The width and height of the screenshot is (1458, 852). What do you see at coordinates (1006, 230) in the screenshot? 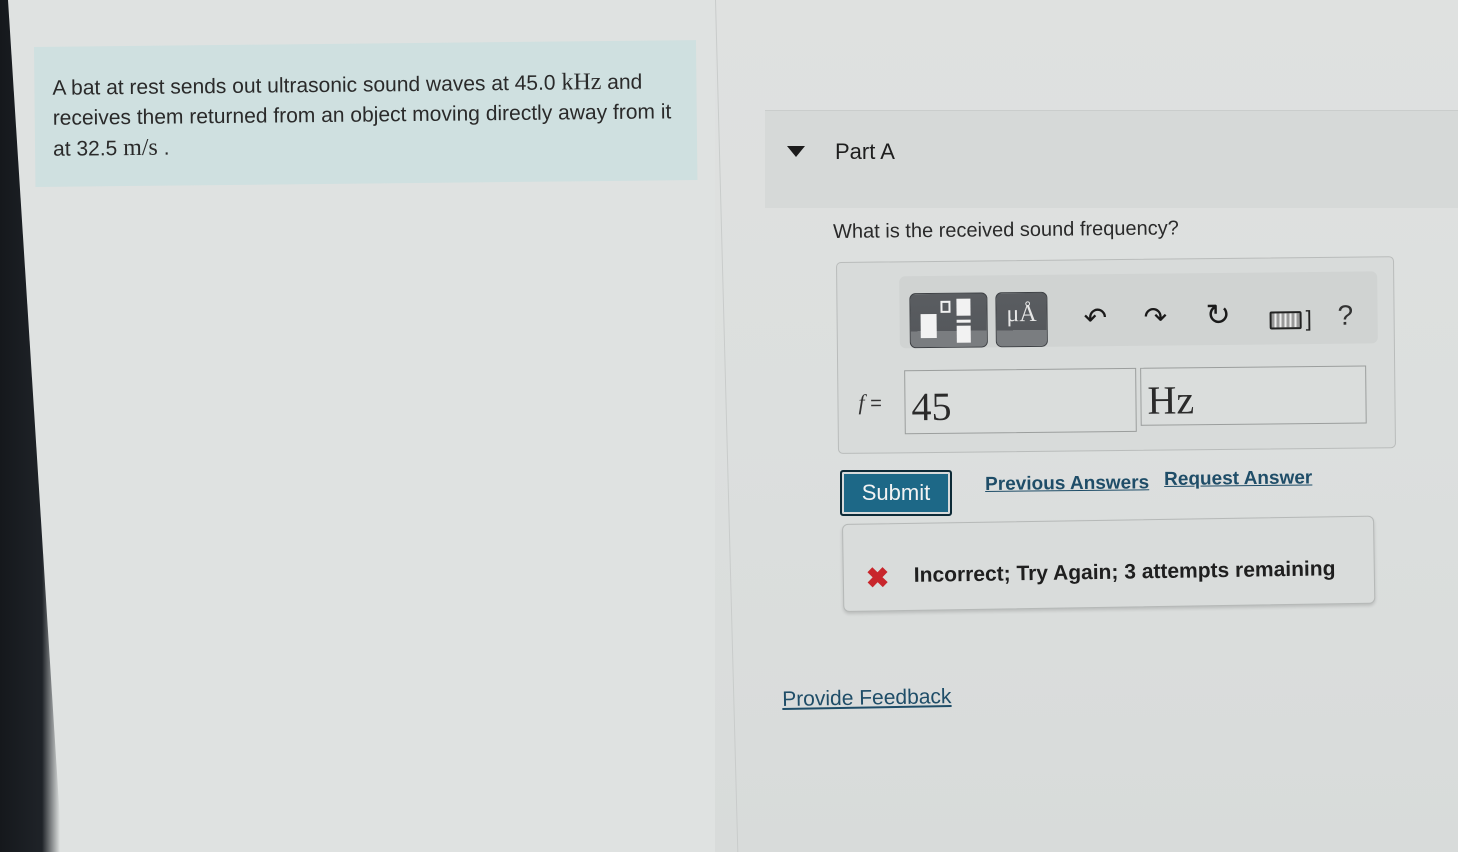
I see `question-text: What is the received sound frequency?` at bounding box center [1006, 230].